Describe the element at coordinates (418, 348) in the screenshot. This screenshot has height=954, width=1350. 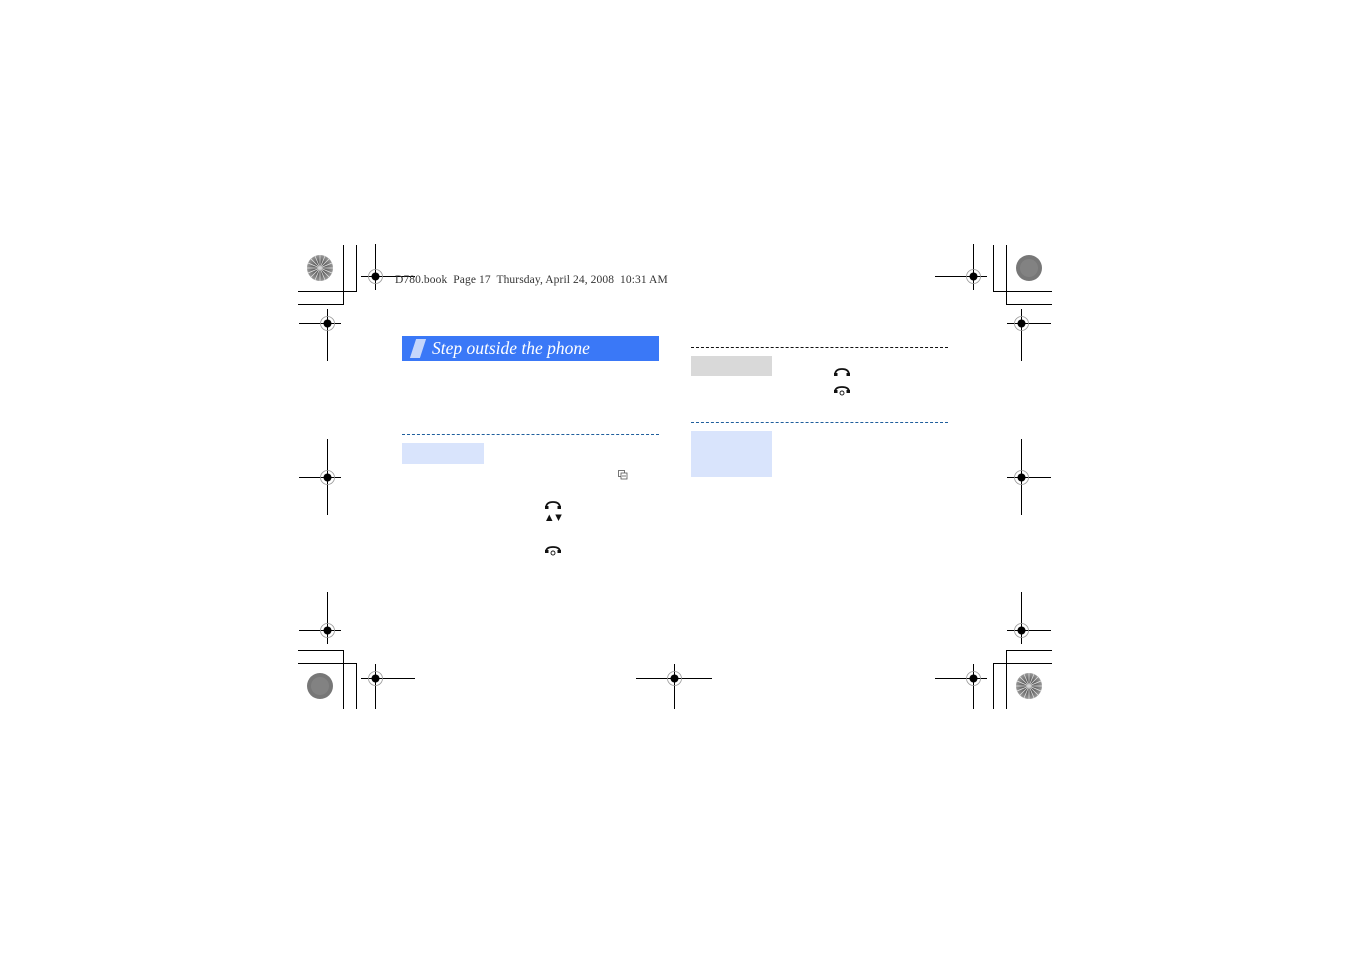
I see `banner-accent` at that location.